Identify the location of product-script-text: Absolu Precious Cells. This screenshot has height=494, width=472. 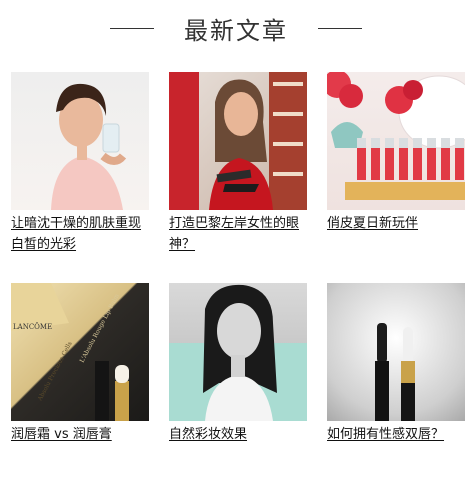
(55, 372).